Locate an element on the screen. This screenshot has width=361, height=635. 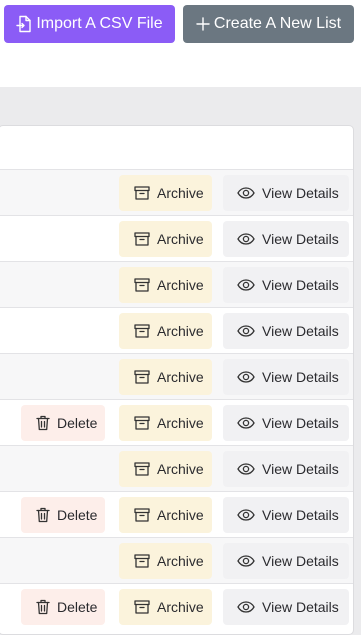
import-csv-button: Import A CSV File is located at coordinates (89, 24).